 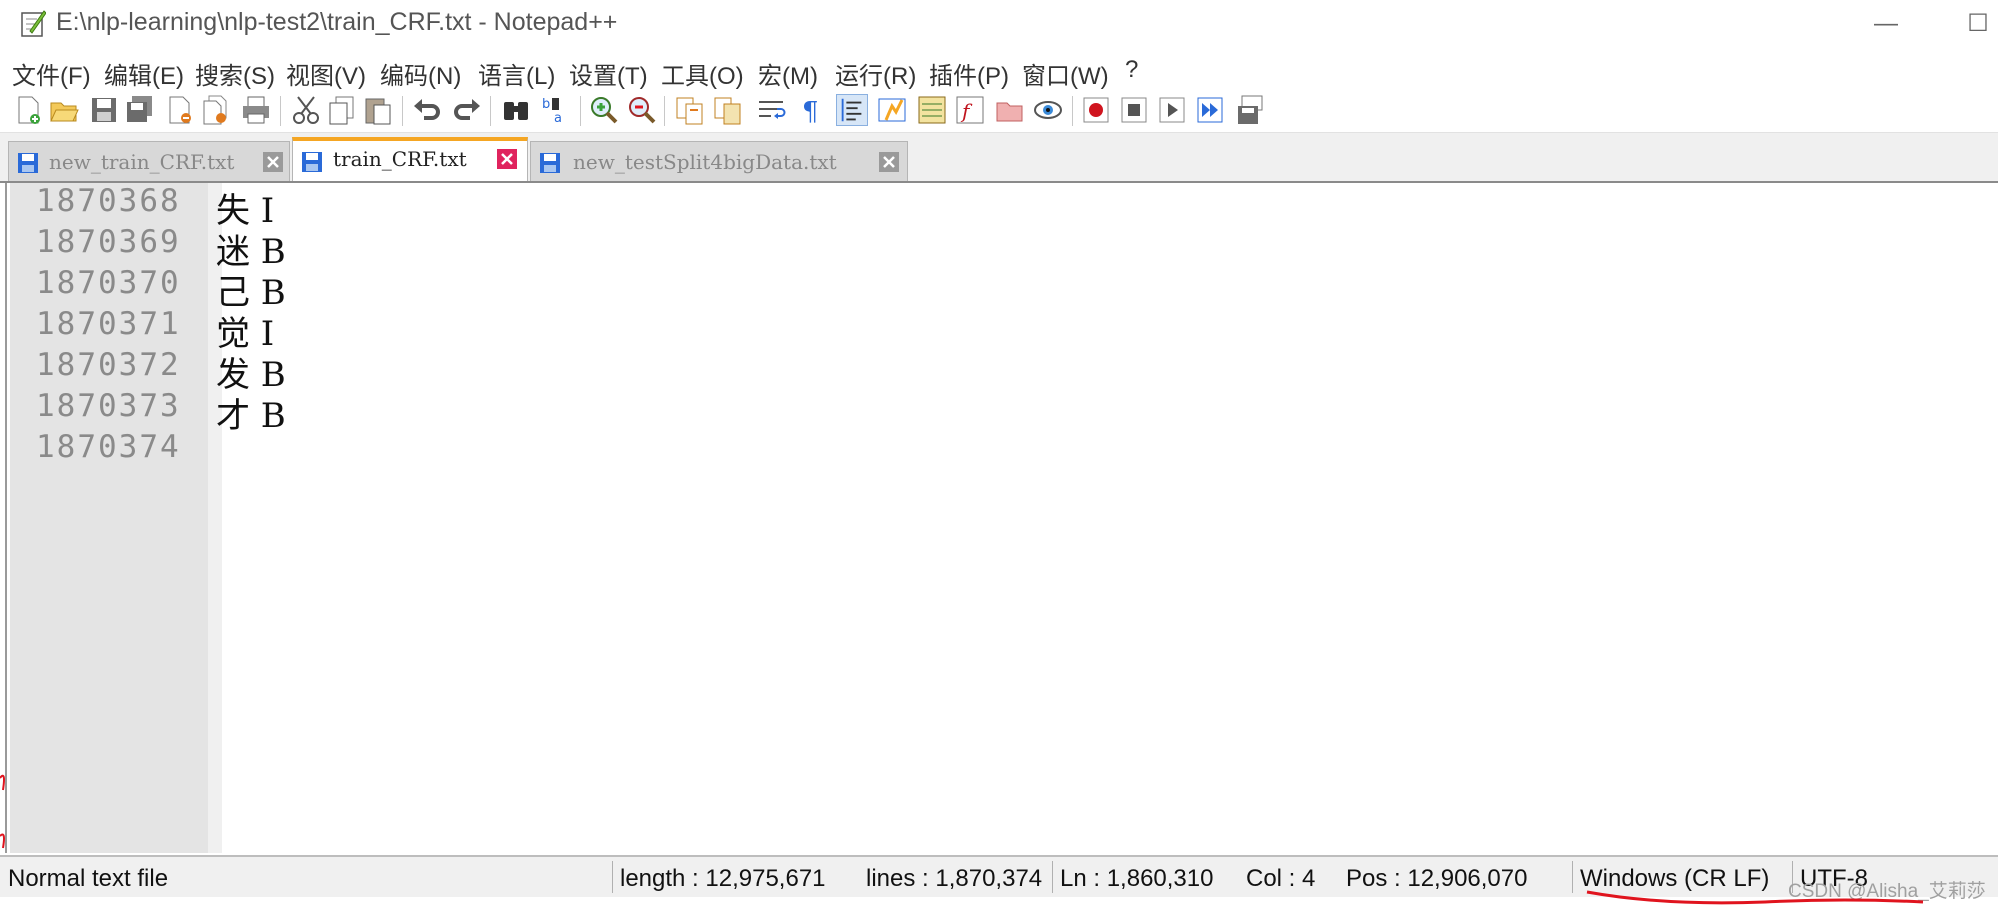 What do you see at coordinates (892, 110) in the screenshot?
I see `udl-icon` at bounding box center [892, 110].